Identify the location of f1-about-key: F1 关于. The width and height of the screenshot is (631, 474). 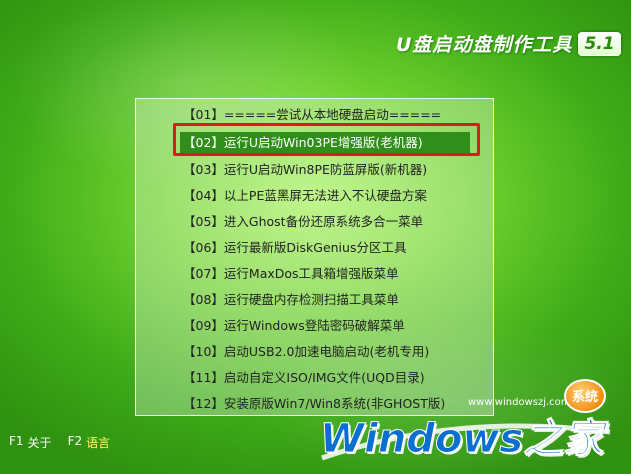
(30, 442).